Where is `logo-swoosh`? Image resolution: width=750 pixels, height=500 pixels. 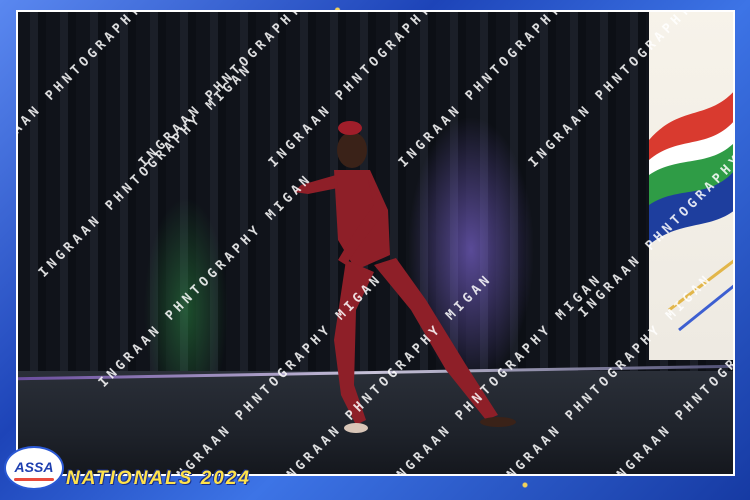
logo-swoosh is located at coordinates (34, 479).